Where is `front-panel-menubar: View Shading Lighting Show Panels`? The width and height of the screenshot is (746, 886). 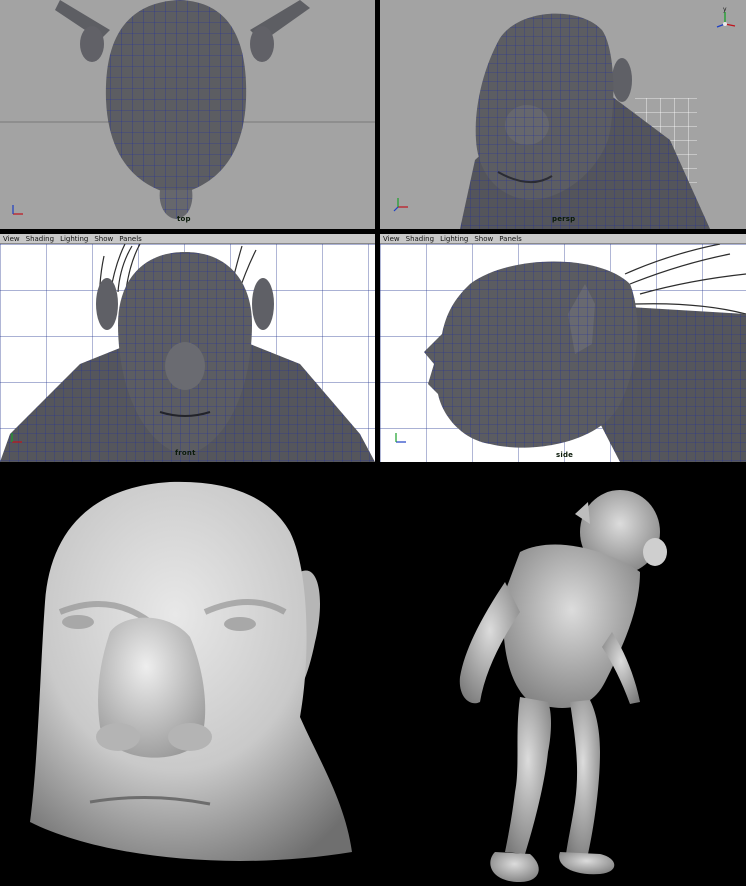
front-panel-menubar: View Shading Lighting Show Panels is located at coordinates (187, 239).